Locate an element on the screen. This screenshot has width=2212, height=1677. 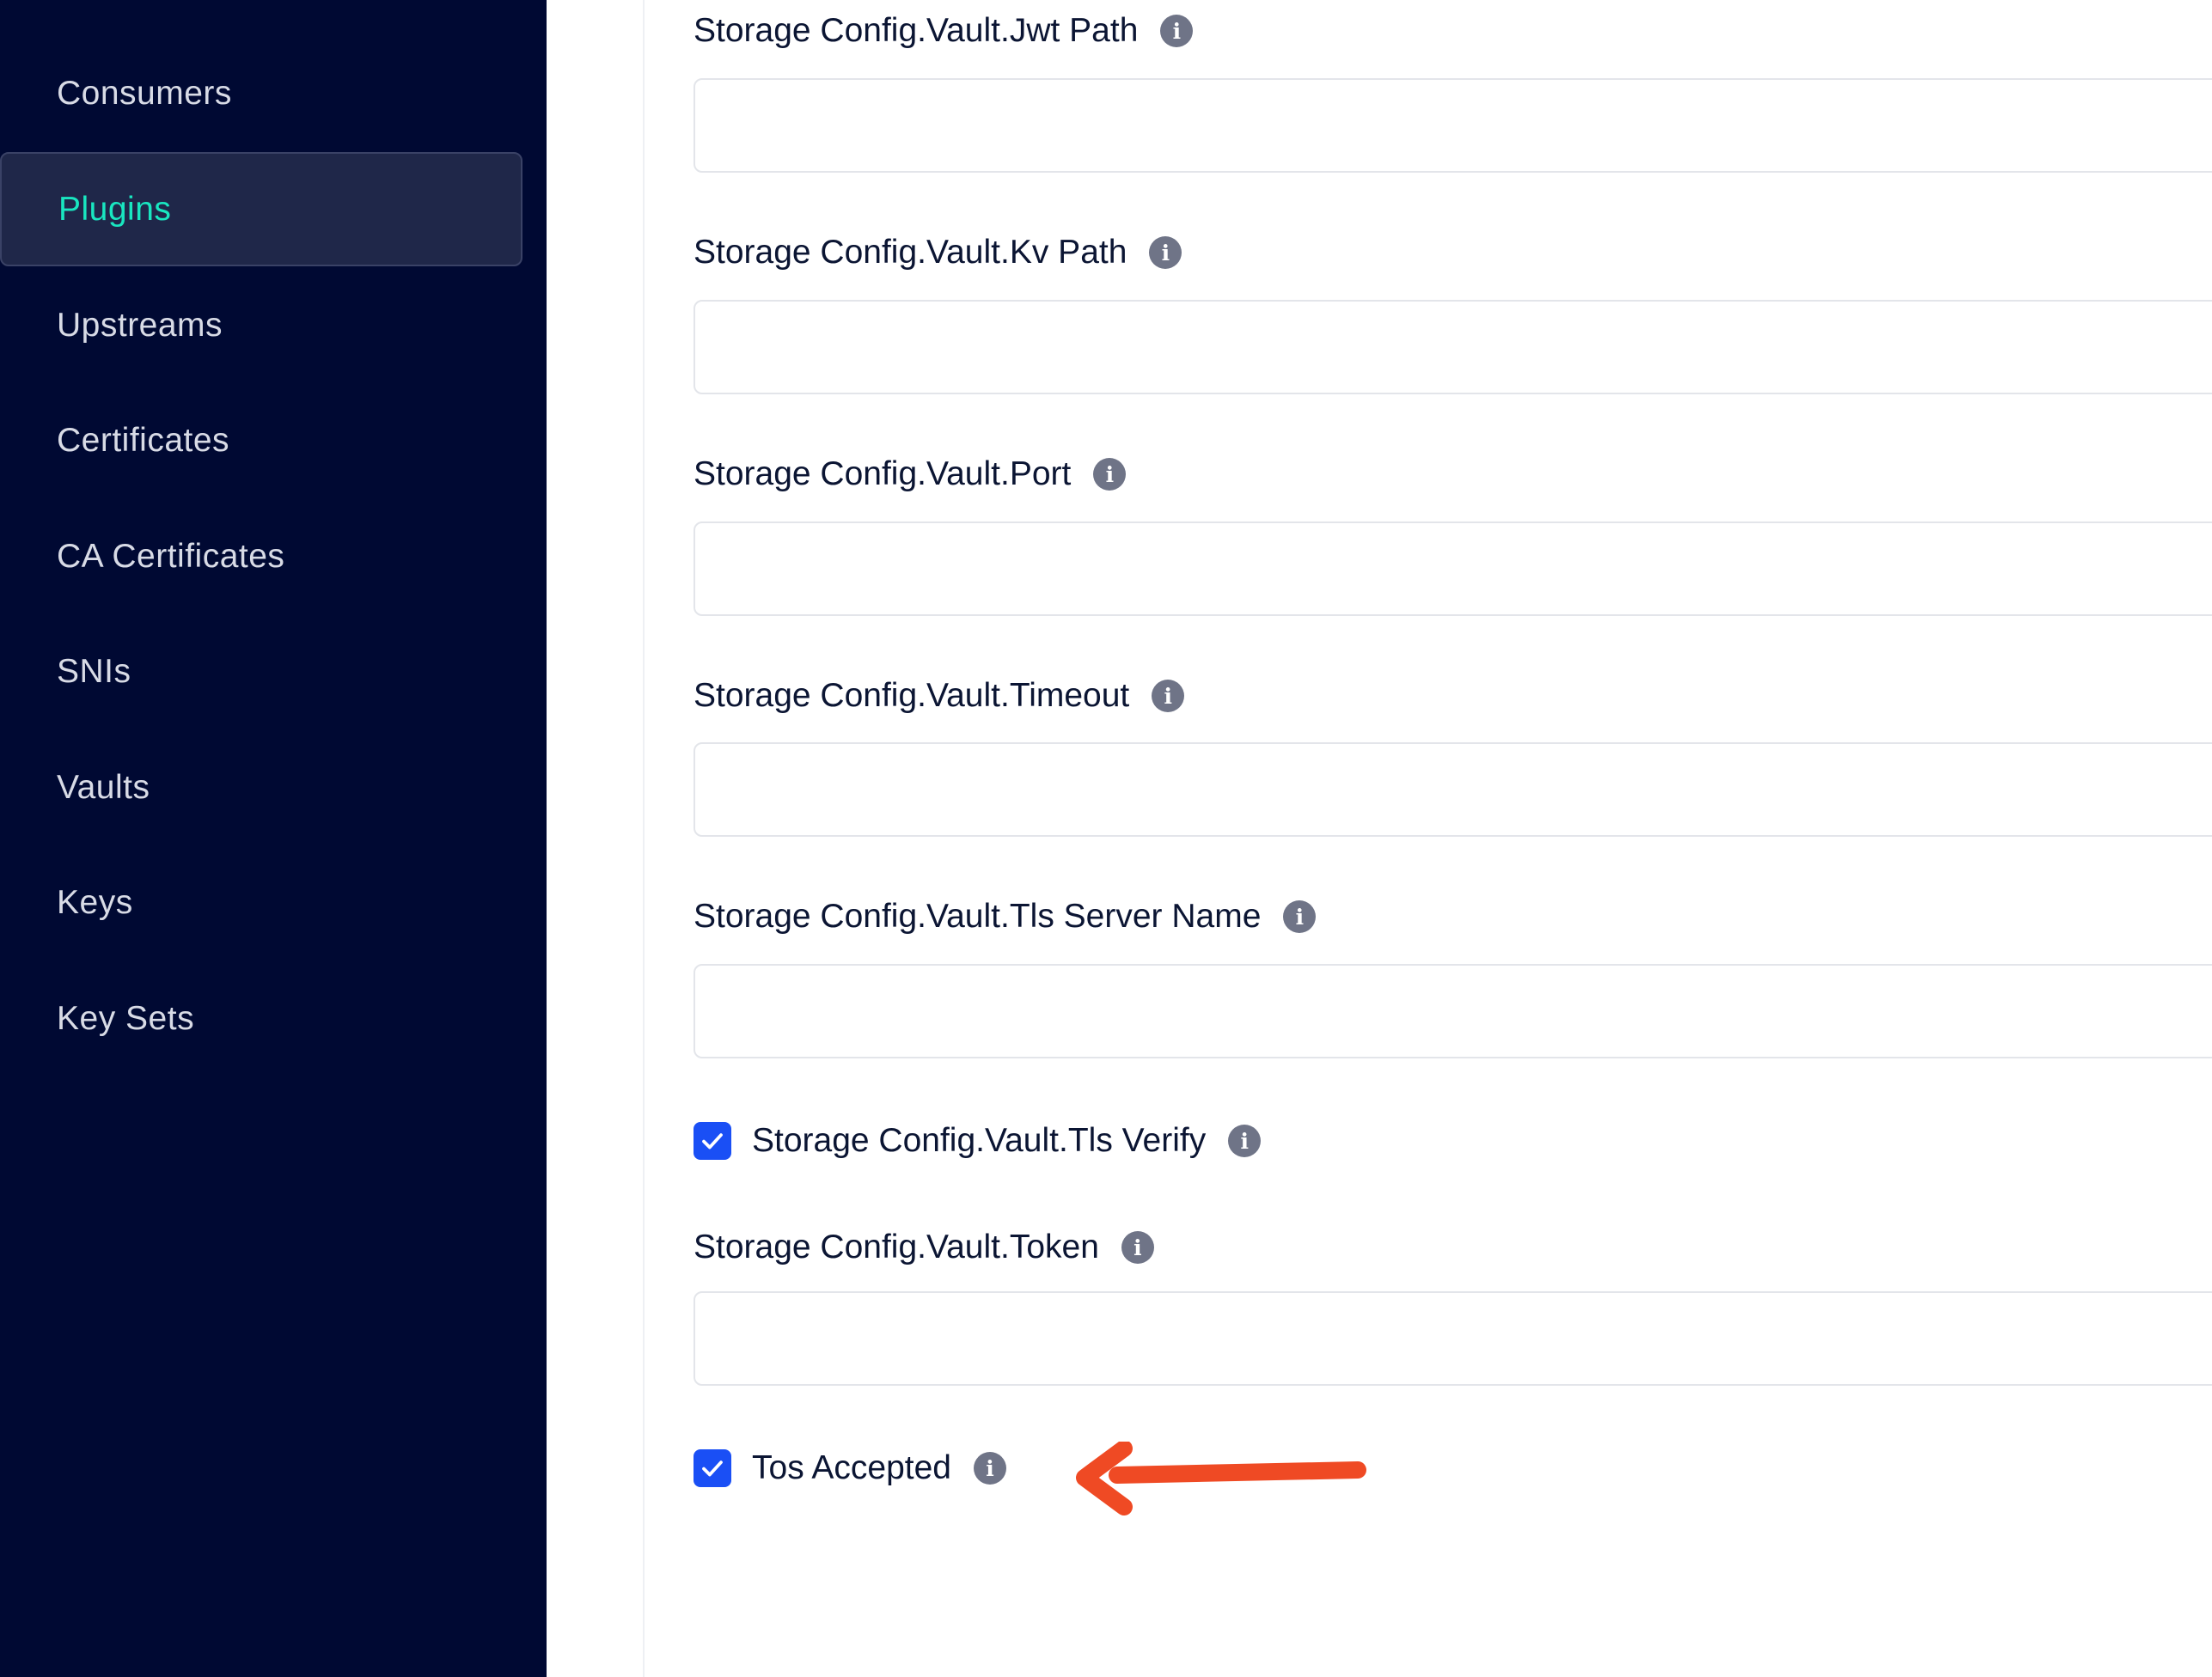
tos-accepted-label: Tos Accepted is located at coordinates (852, 1468).